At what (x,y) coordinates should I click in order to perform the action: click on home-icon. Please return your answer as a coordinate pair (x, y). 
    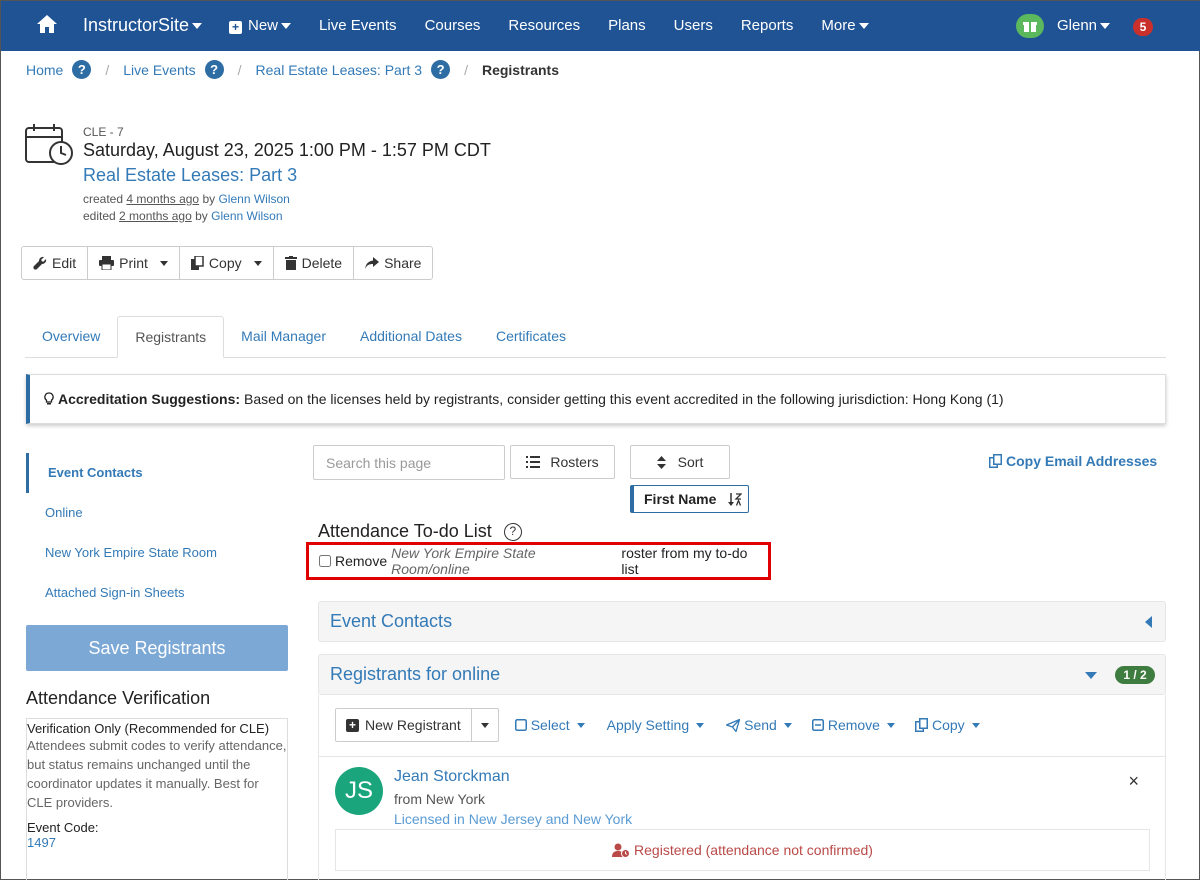
    Looking at the image, I should click on (47, 24).